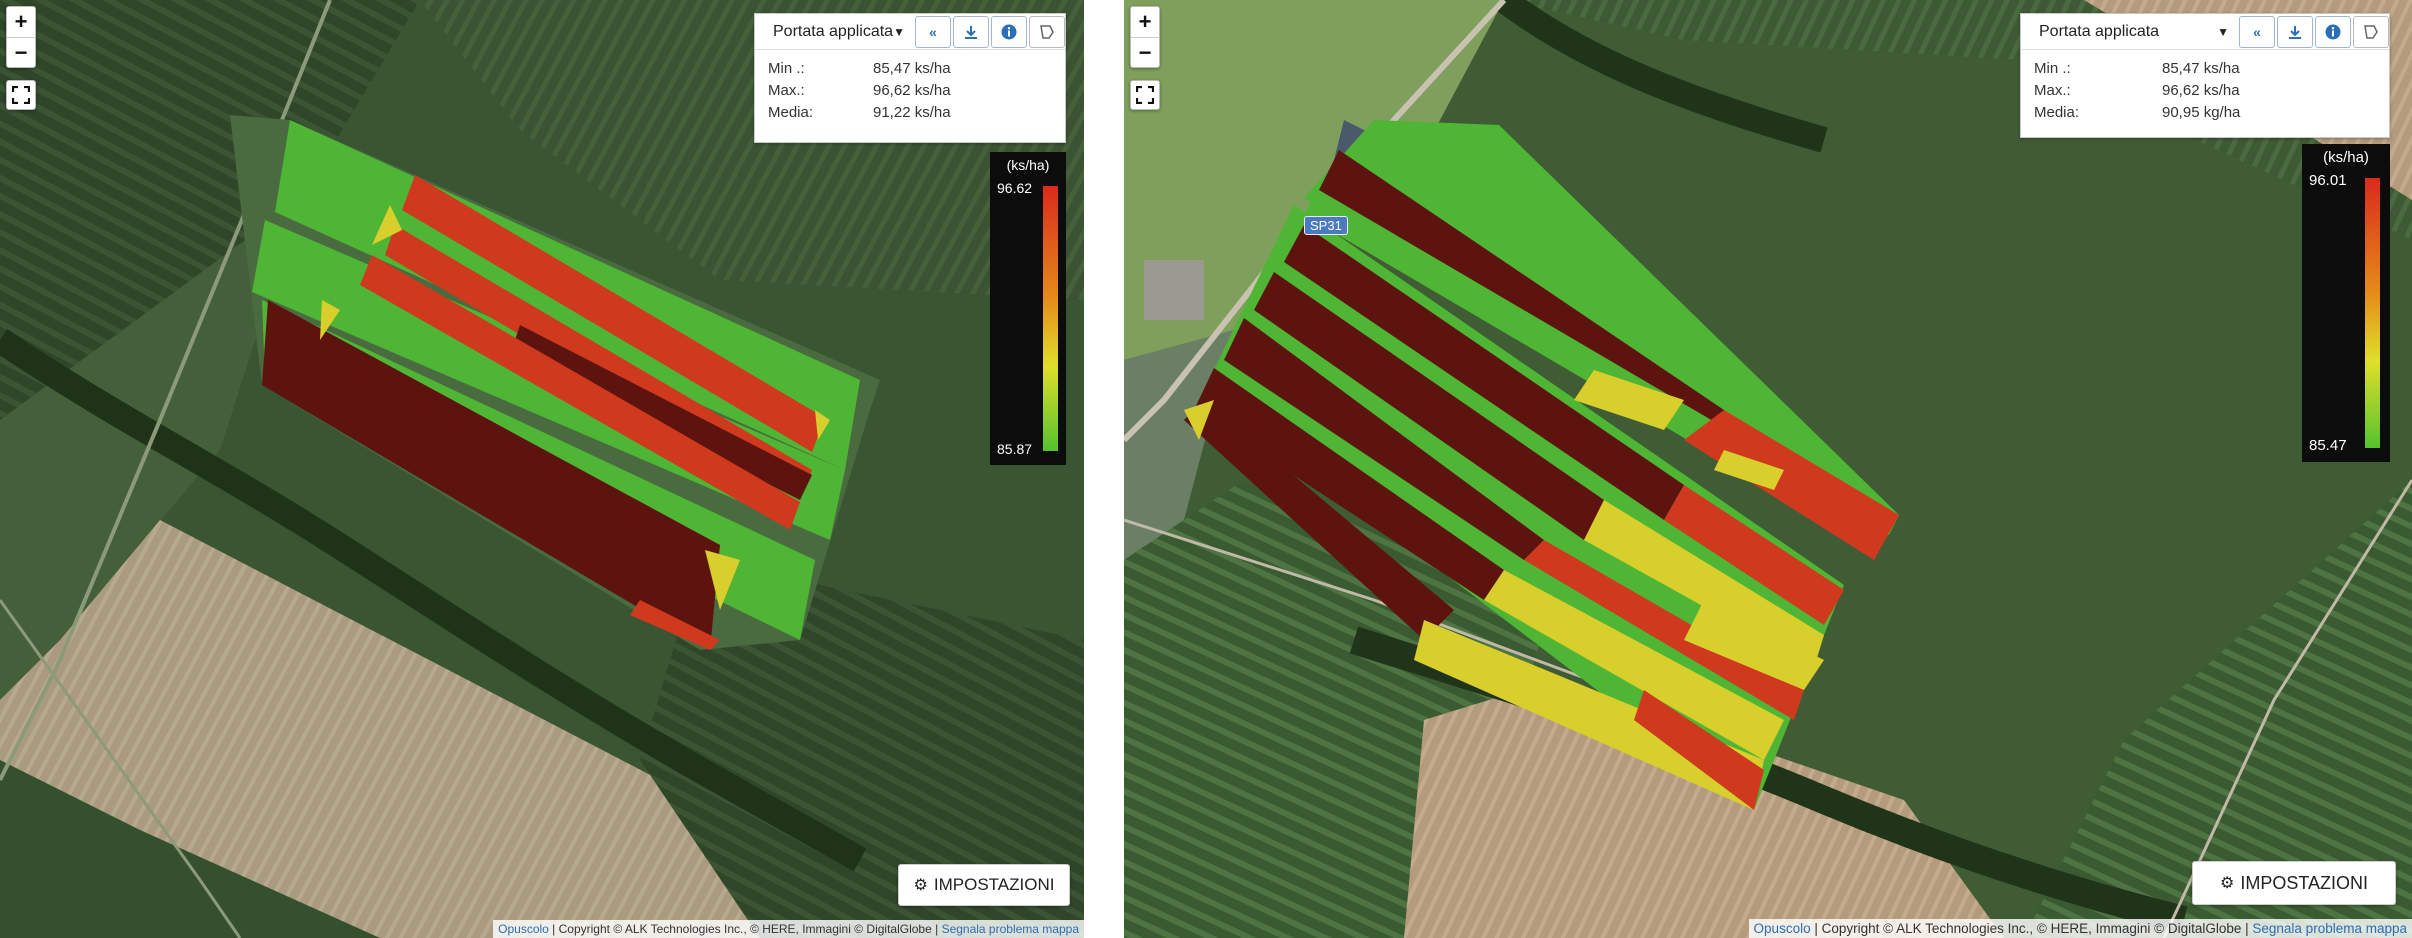 The height and width of the screenshot is (938, 2412). I want to click on legend-min: 85.87, so click(1015, 449).